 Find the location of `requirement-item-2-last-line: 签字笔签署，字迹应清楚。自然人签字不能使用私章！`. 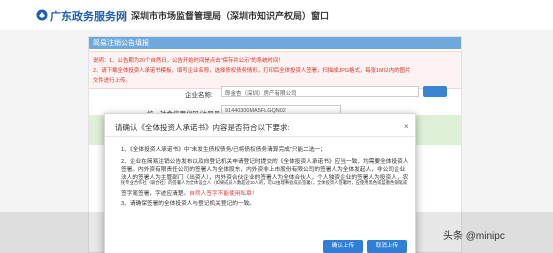

requirement-item-2-last-line: 签字笔签署，字迹应清楚。自然人签字不能使用私章！ is located at coordinates (189, 192).